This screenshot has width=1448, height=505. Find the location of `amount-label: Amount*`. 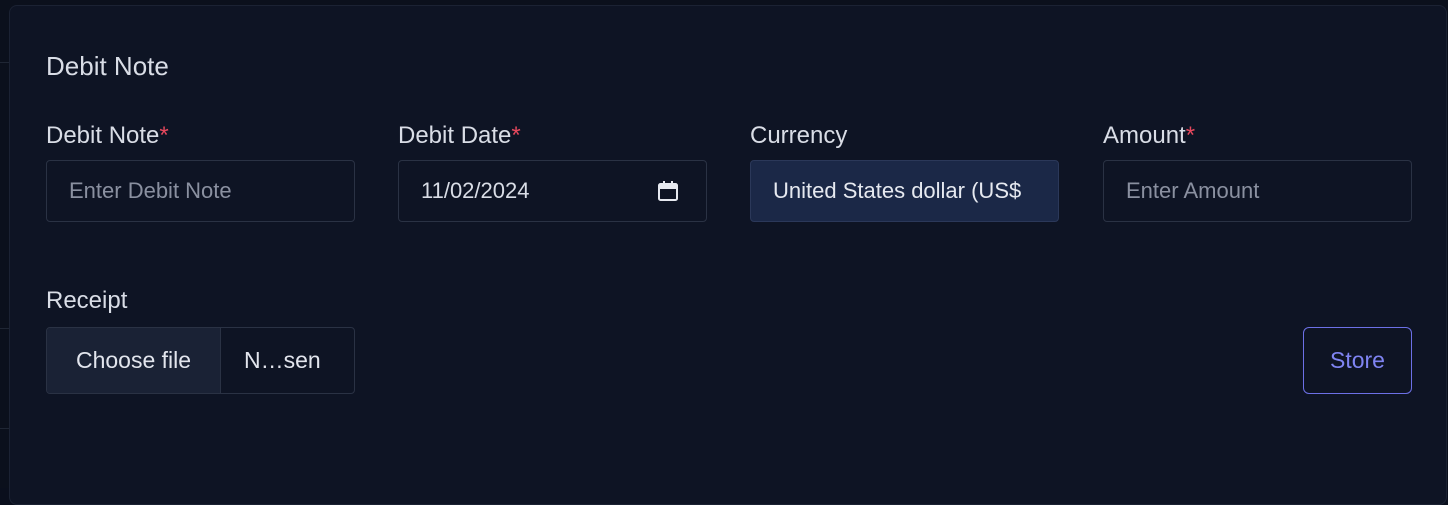

amount-label: Amount* is located at coordinates (1149, 135).